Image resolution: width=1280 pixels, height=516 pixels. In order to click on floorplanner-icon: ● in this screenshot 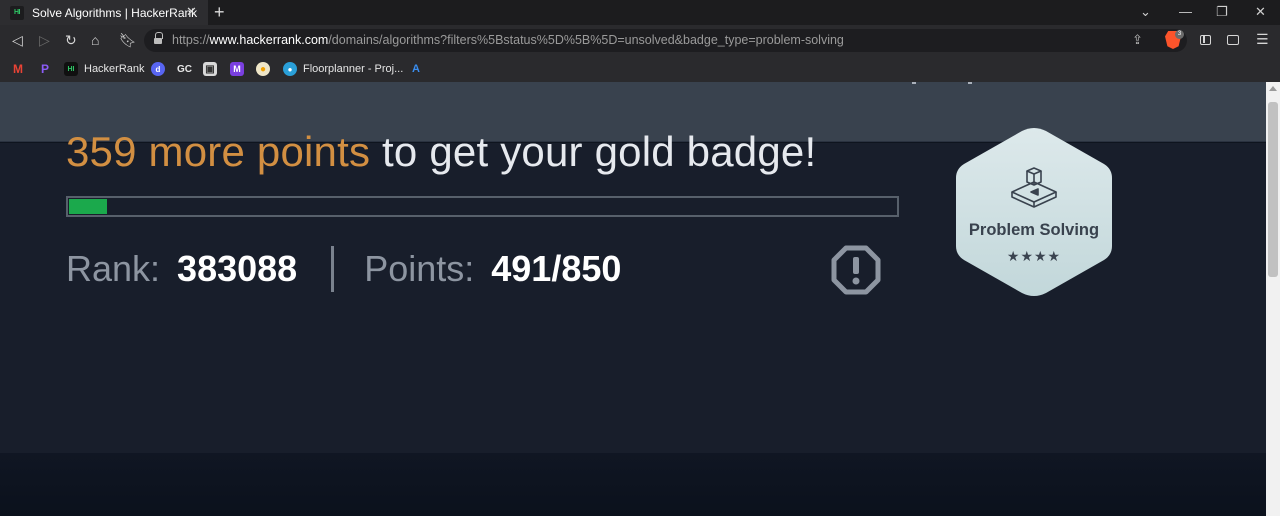, I will do `click(290, 69)`.